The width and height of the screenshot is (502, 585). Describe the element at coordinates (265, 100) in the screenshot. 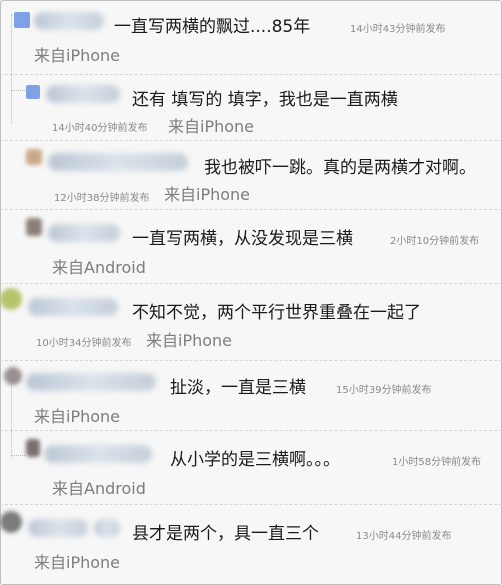

I see `comment-text: 还有 填写的 填字，我也是一直两横` at that location.